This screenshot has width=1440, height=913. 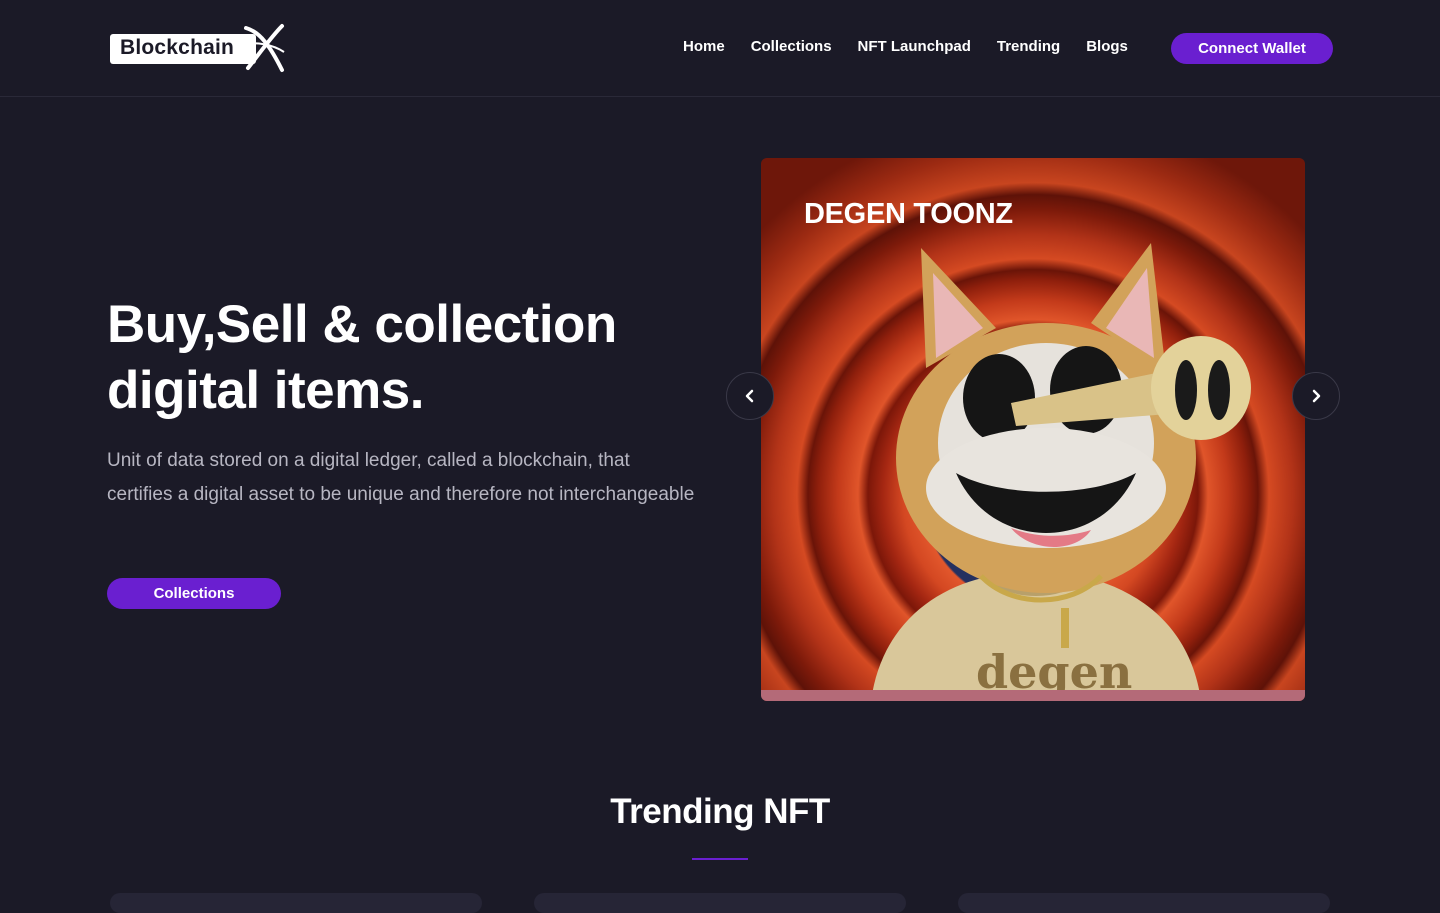 What do you see at coordinates (908, 214) in the screenshot?
I see `slide-title: DEGEN TOONZ` at bounding box center [908, 214].